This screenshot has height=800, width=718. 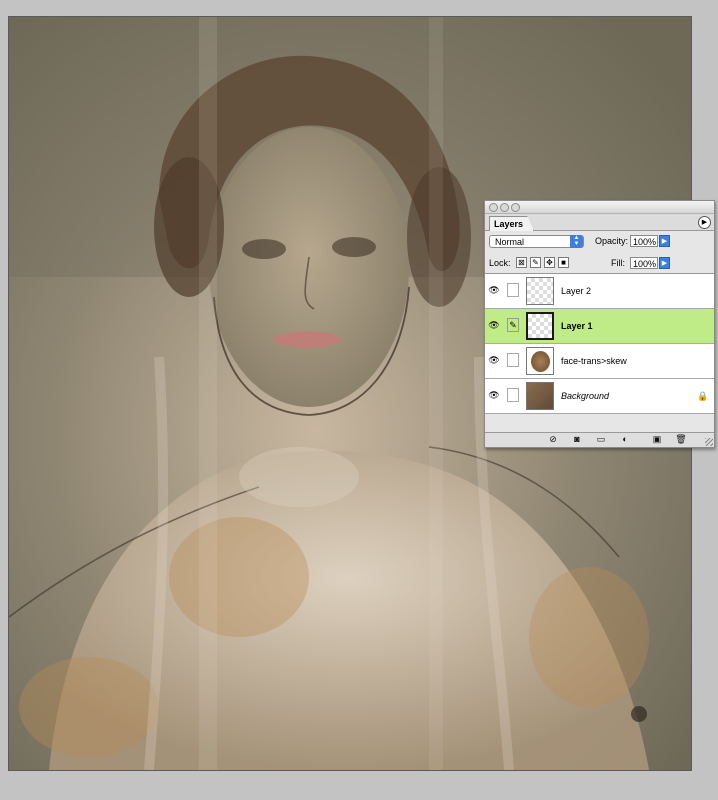 I want to click on layer-name: Layer 1, so click(x=577, y=326).